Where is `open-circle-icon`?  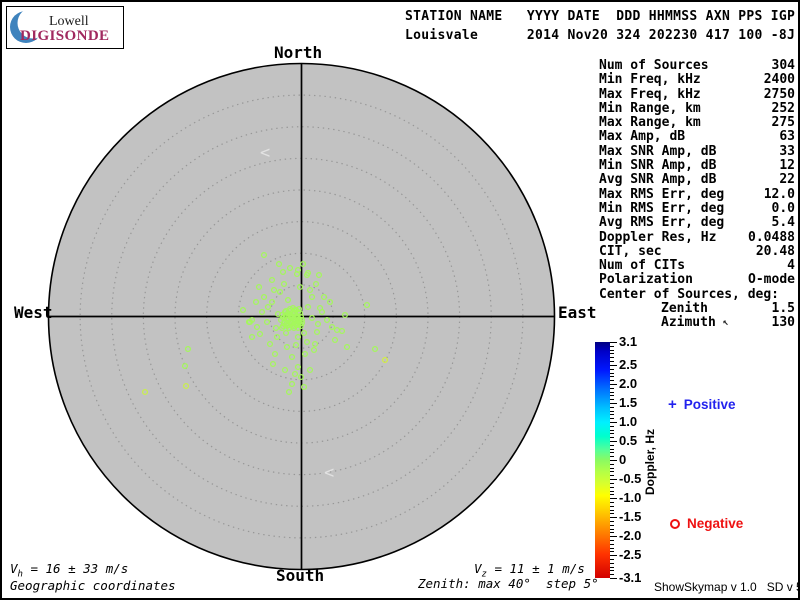 open-circle-icon is located at coordinates (675, 523).